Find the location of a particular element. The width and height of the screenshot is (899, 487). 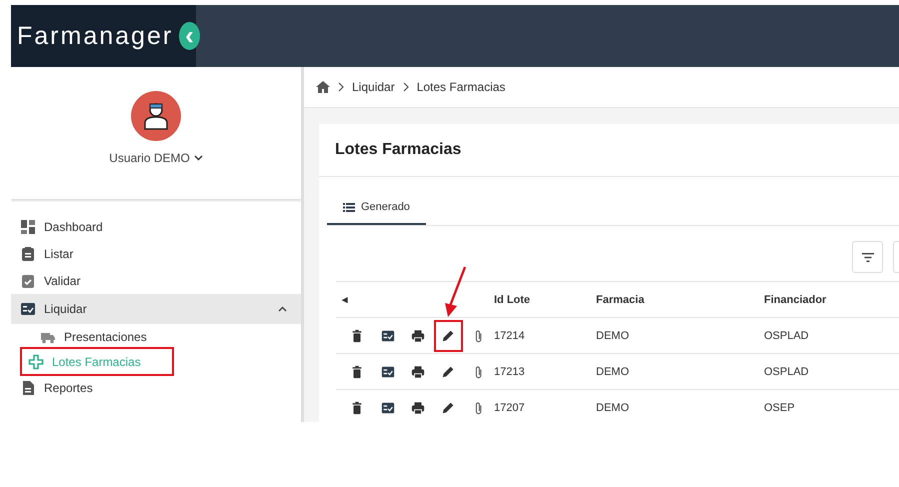

sidebar-item: Validar is located at coordinates (156, 280).